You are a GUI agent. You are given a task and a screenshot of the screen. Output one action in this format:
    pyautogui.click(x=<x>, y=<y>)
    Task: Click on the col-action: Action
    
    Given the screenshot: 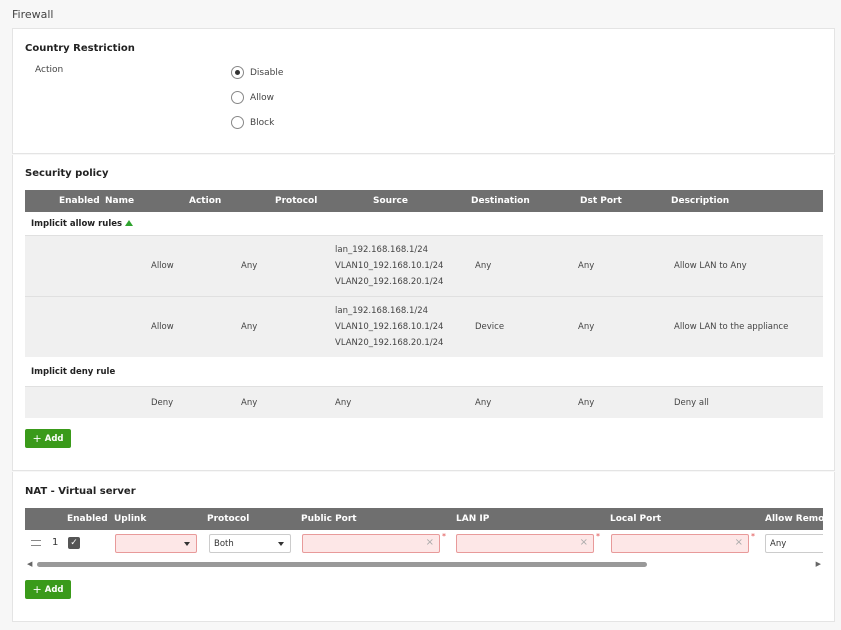 What is the action you would take?
    pyautogui.click(x=205, y=201)
    